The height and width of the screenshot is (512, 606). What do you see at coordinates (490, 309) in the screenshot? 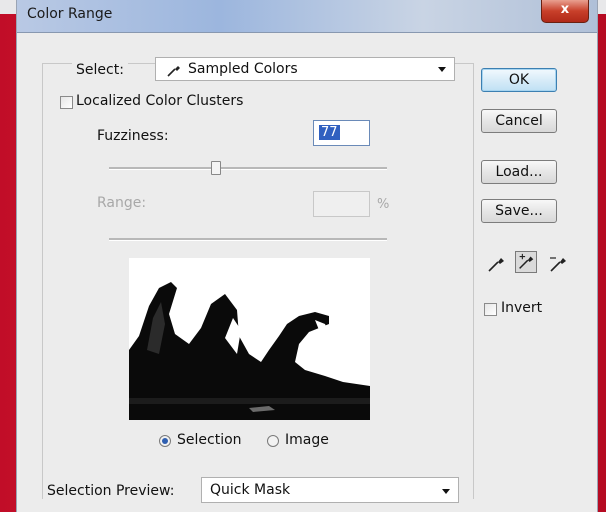
I see `invert-checkbox` at bounding box center [490, 309].